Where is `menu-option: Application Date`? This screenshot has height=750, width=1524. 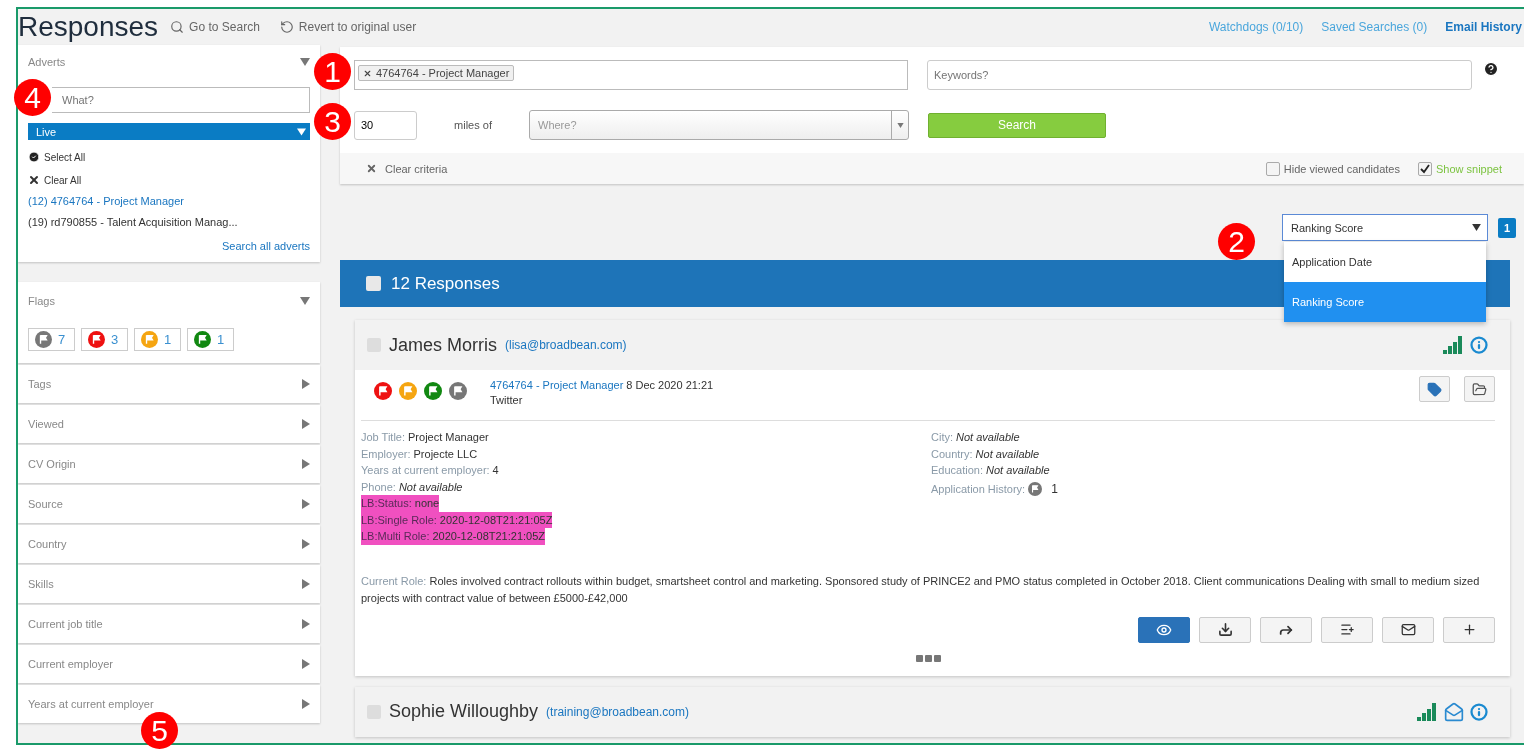 menu-option: Application Date is located at coordinates (1385, 262).